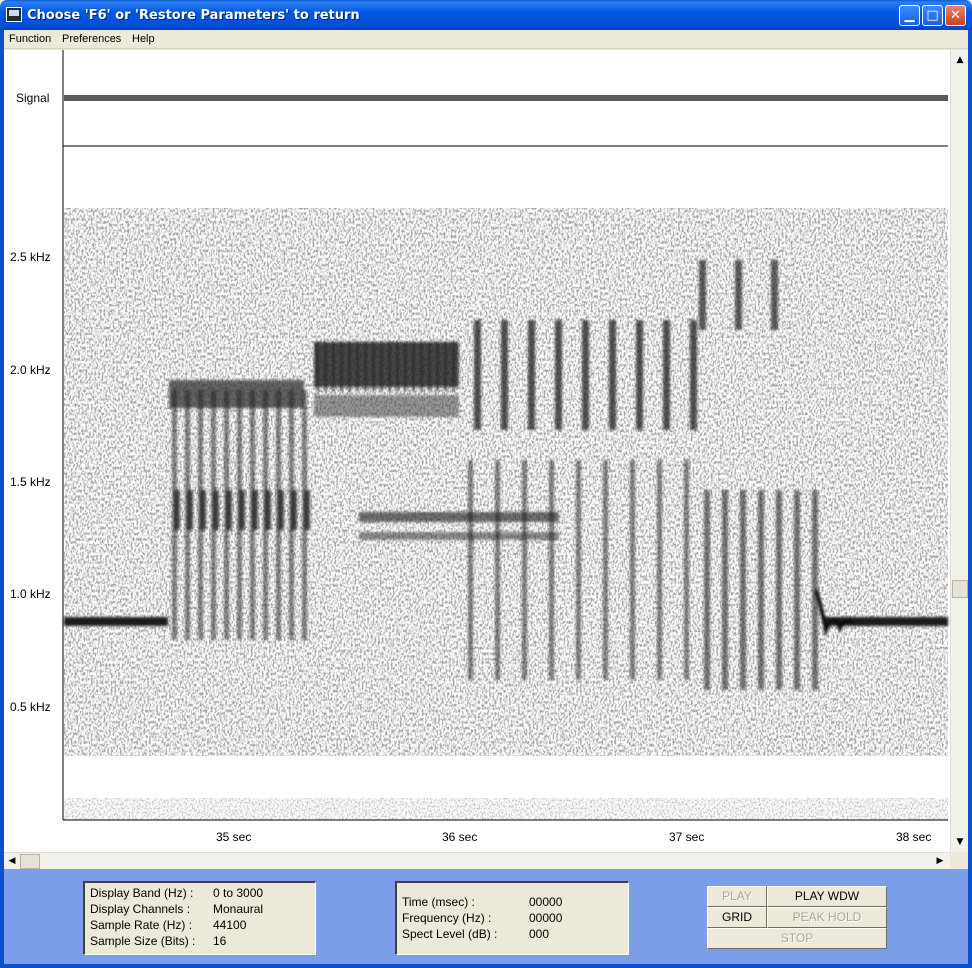 This screenshot has height=968, width=972. What do you see at coordinates (960, 589) in the screenshot?
I see `vertical-scroll-thumb` at bounding box center [960, 589].